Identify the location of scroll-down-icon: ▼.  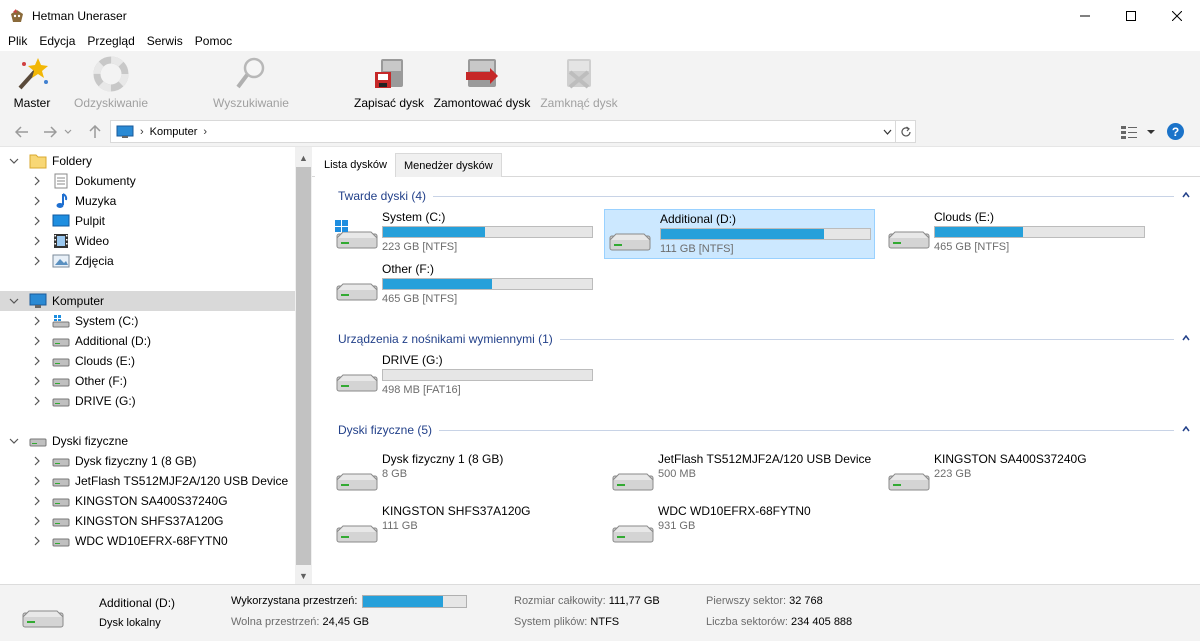
(303, 575).